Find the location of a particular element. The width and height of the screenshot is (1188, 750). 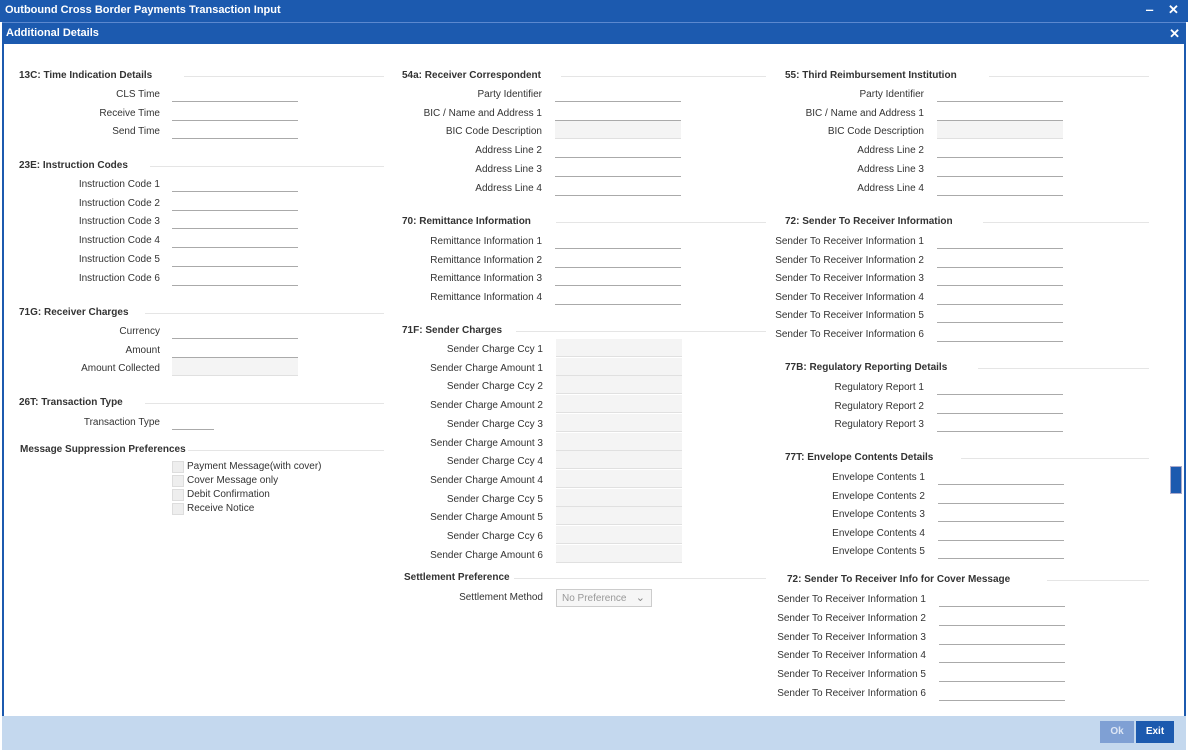

envelope-contents-3-field is located at coordinates (1001, 513).